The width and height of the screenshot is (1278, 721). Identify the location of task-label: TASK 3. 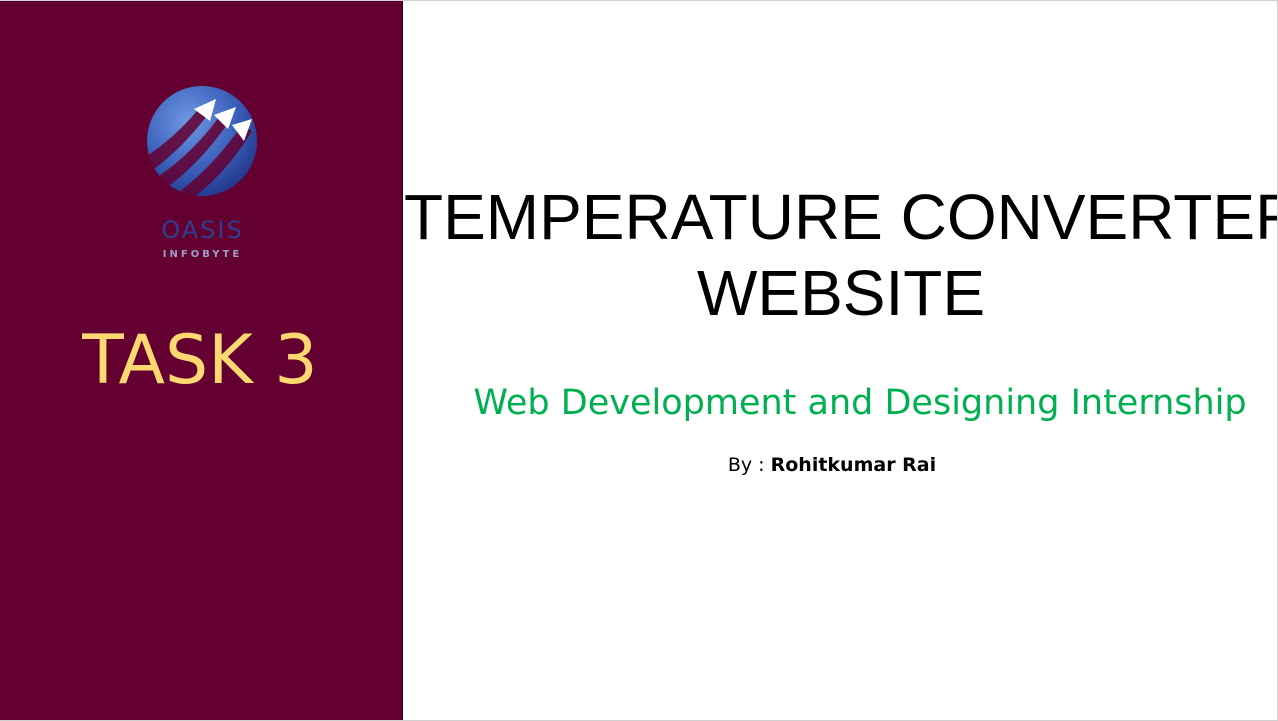
(200, 360).